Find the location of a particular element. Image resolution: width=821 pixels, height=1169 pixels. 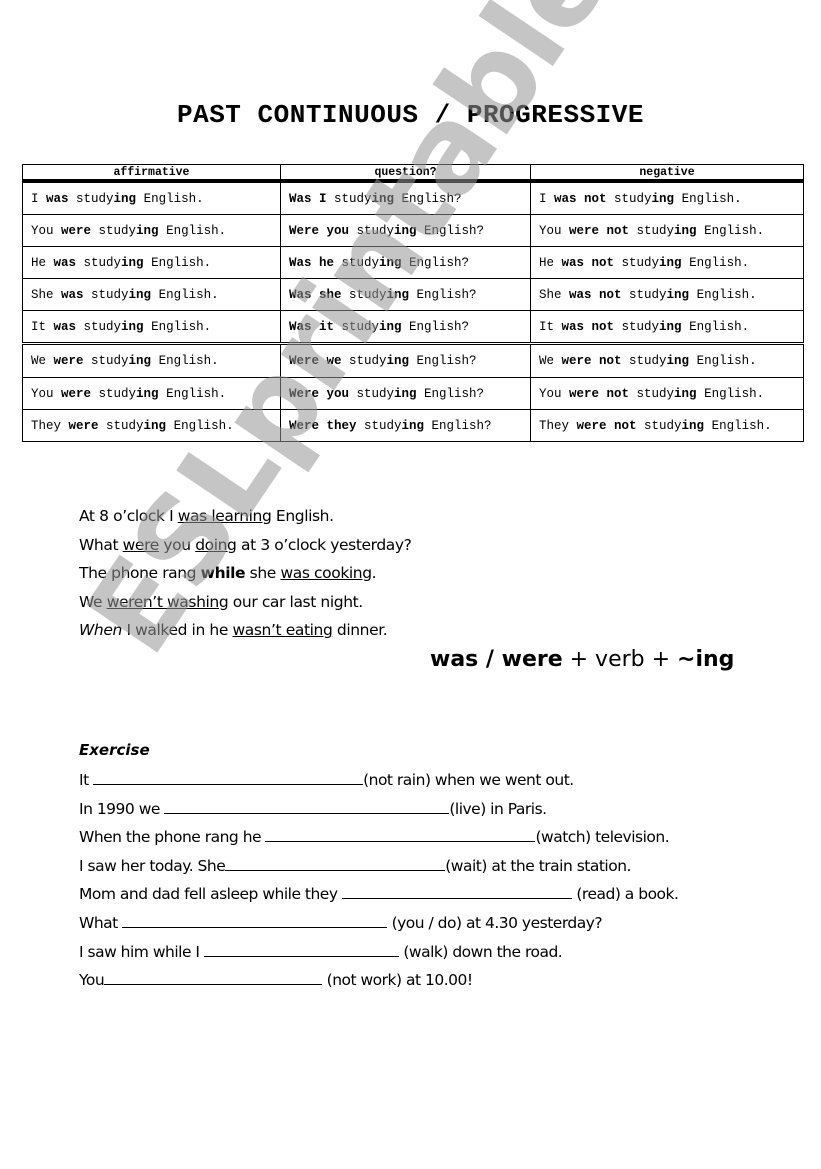

cell-affirmative: We were studying English. is located at coordinates (151, 360).